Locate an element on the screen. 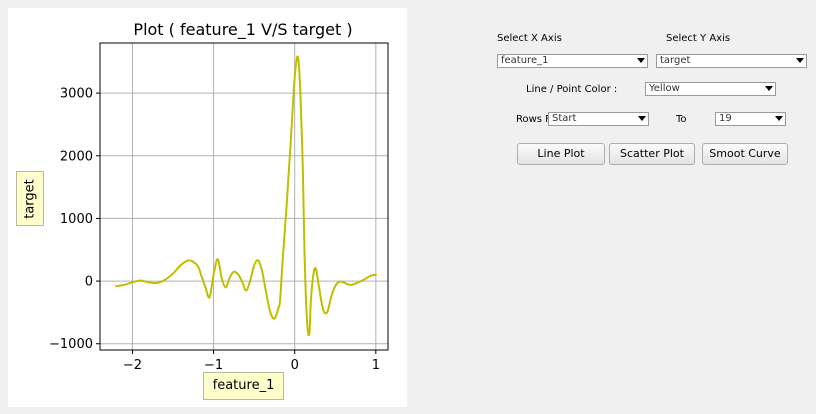 This screenshot has height=414, width=816. rows-to-label: To is located at coordinates (681, 119).